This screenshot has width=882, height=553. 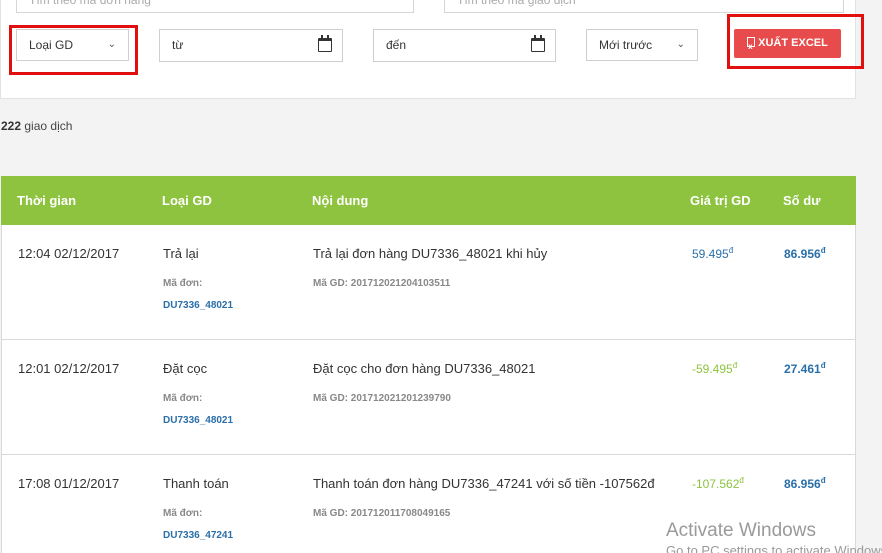 I want to click on row-balance: 27.461đ, so click(x=805, y=368).